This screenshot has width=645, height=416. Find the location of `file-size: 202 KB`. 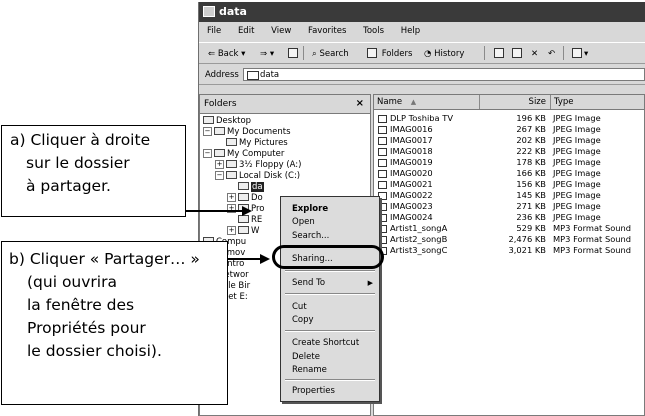

file-size: 202 KB is located at coordinates (531, 140).